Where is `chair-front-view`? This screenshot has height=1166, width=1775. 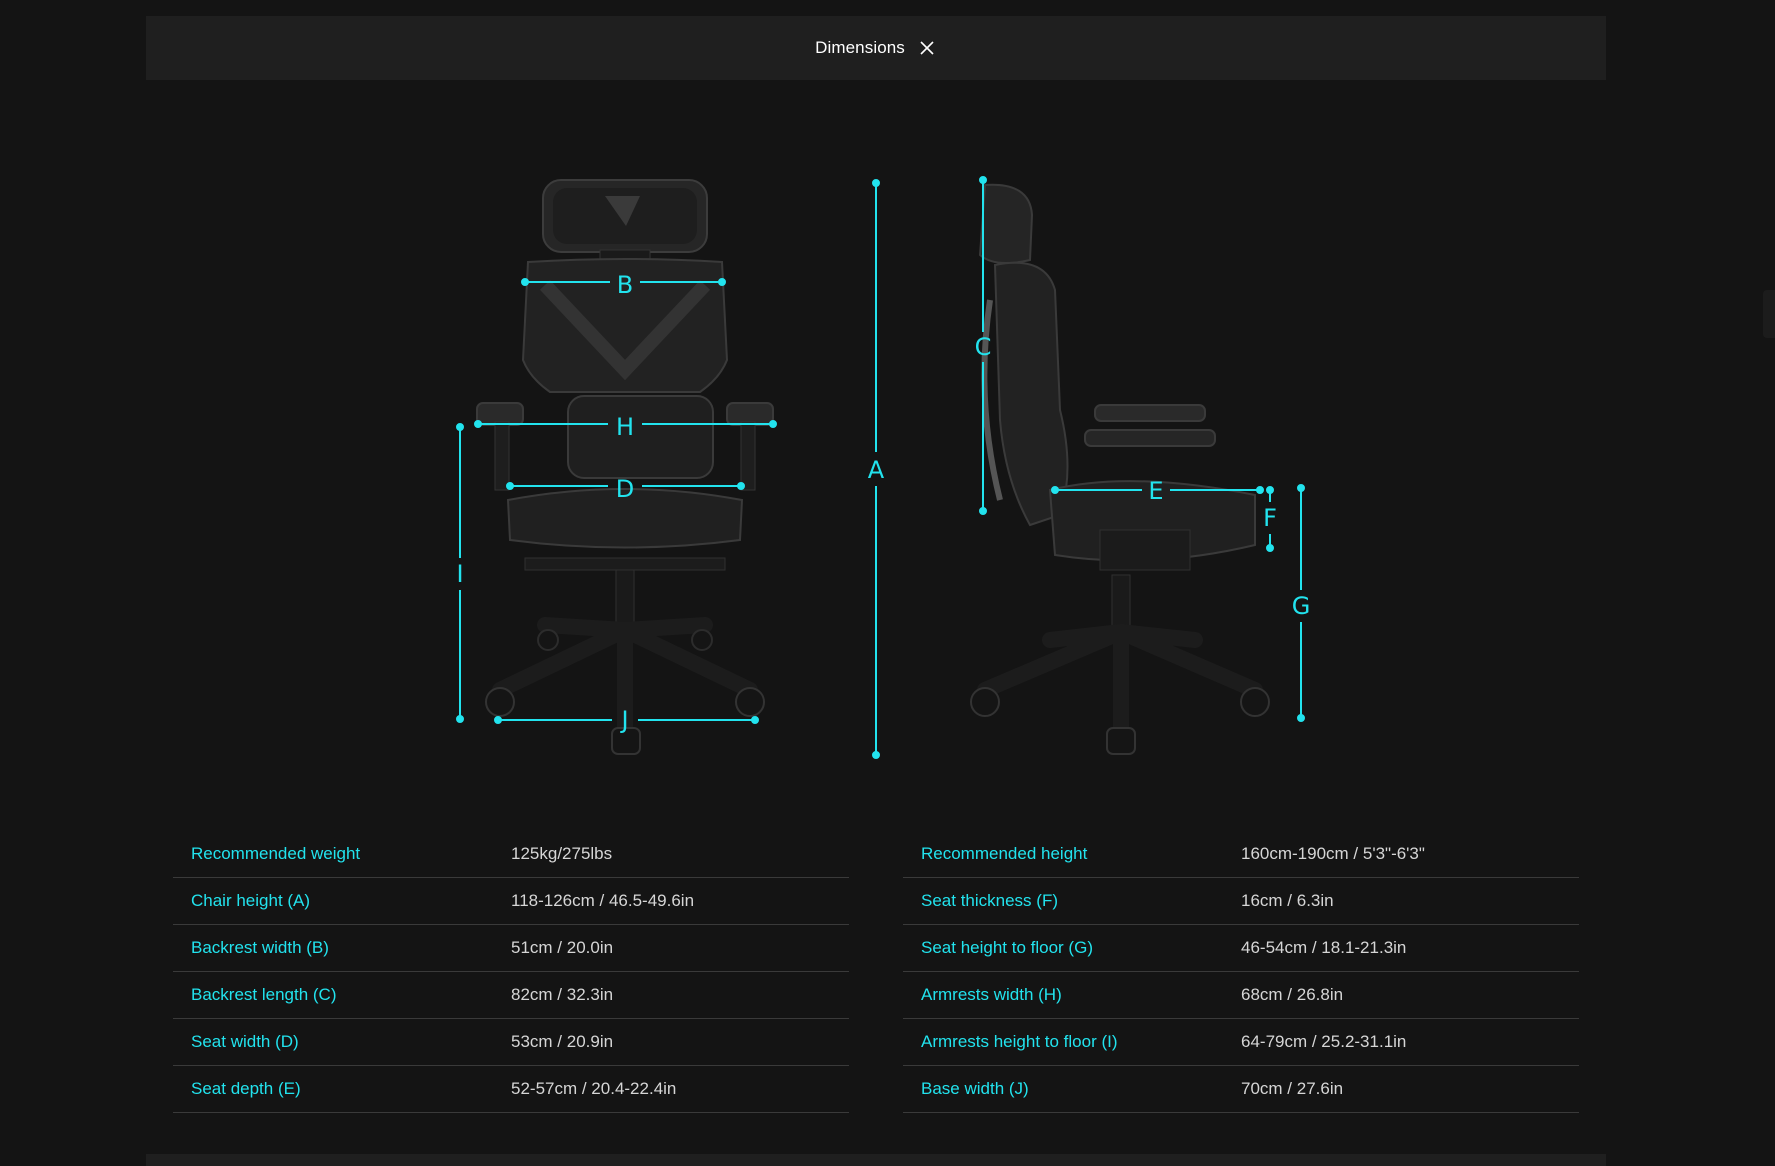 chair-front-view is located at coordinates (625, 467).